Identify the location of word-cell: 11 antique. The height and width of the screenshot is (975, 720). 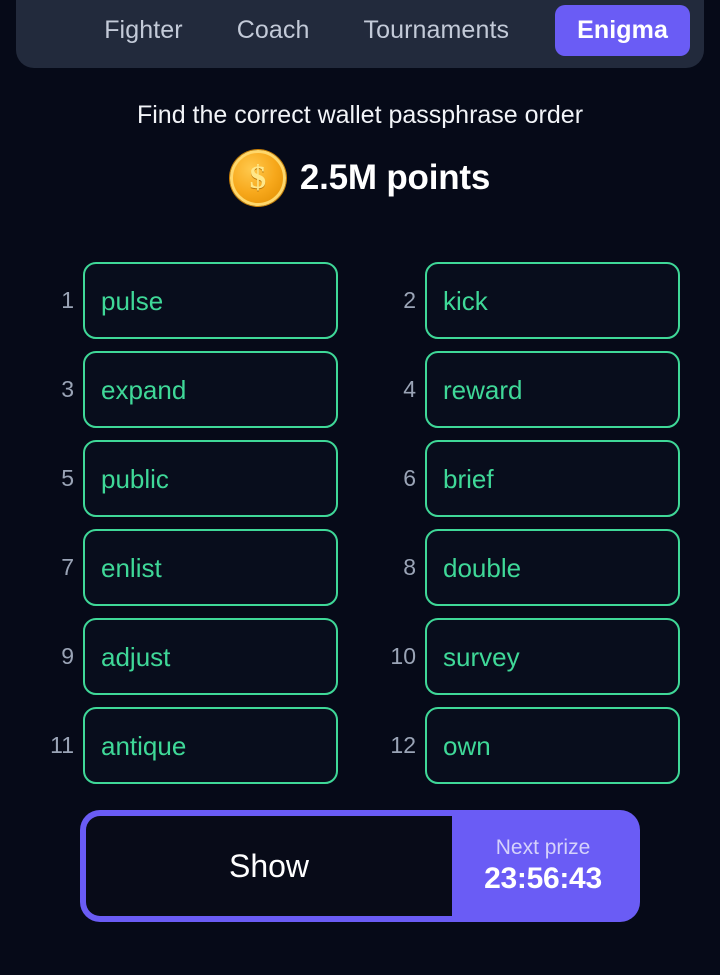
(189, 745).